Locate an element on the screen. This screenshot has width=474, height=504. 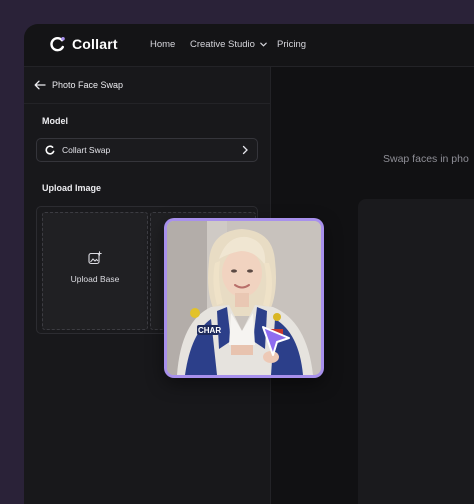
upload-image-label: Upload Image is located at coordinates (72, 188).